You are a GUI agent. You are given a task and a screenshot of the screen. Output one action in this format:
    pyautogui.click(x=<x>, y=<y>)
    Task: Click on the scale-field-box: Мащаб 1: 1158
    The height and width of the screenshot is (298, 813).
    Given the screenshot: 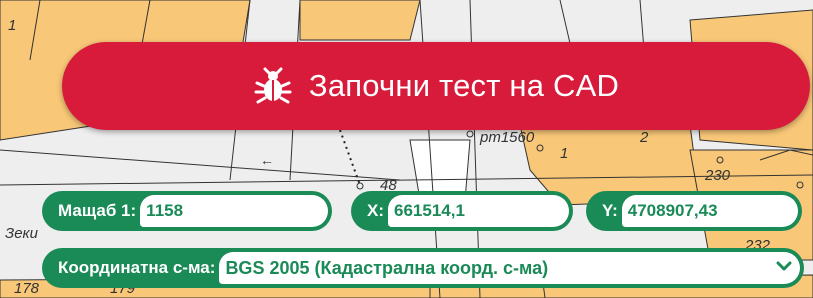 What is the action you would take?
    pyautogui.click(x=187, y=211)
    